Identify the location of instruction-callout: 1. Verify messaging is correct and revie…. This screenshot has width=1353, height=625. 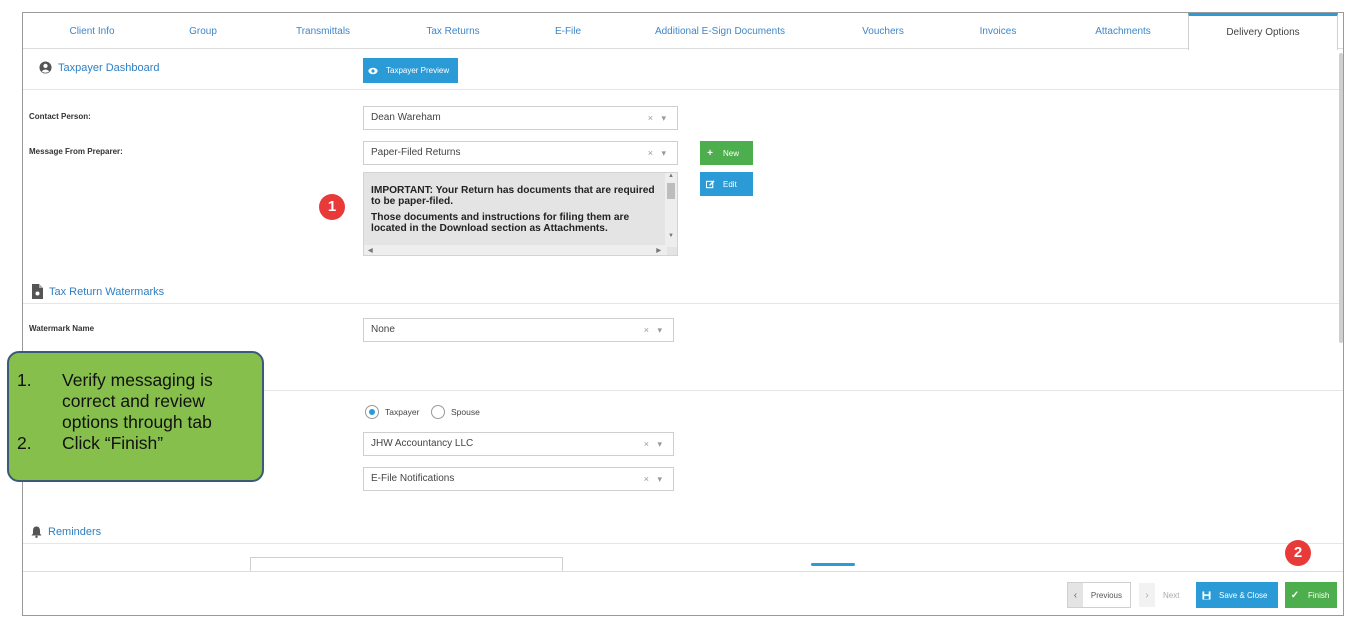
(135, 416).